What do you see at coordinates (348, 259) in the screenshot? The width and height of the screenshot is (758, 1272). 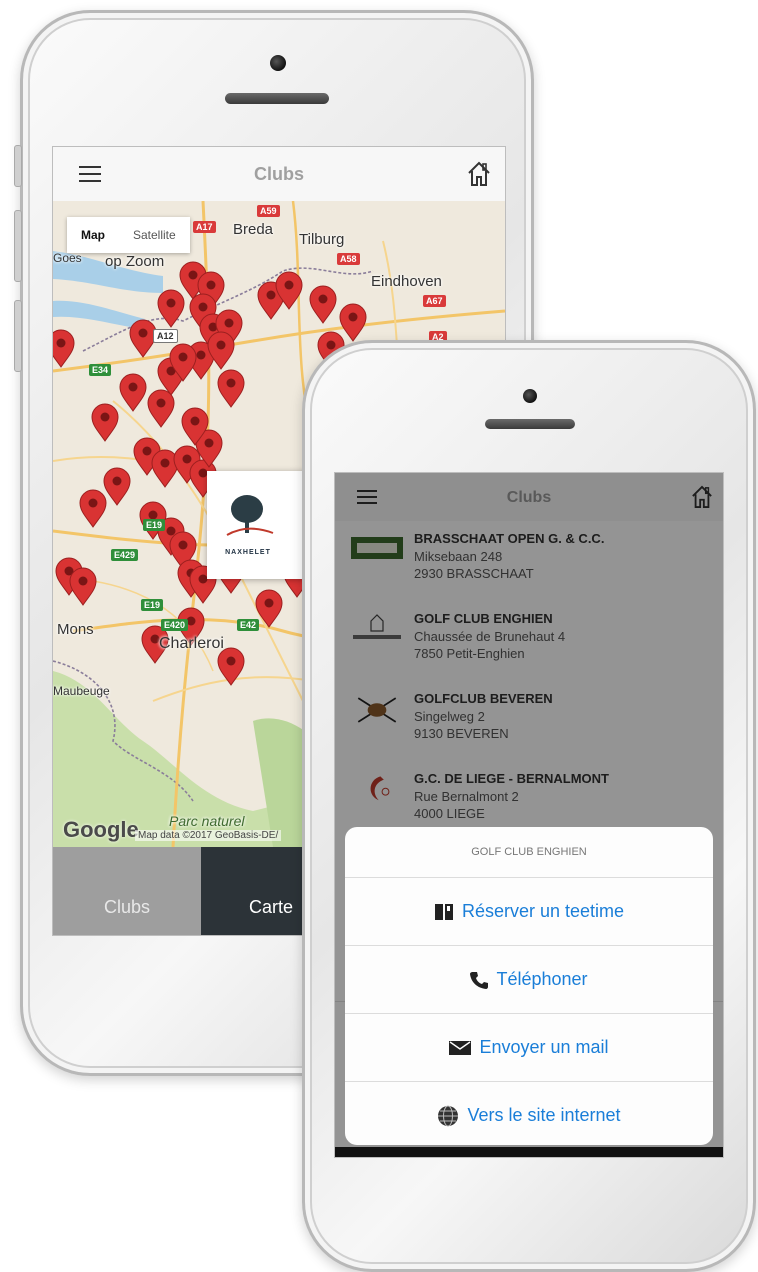 I see `road-shield: A58` at bounding box center [348, 259].